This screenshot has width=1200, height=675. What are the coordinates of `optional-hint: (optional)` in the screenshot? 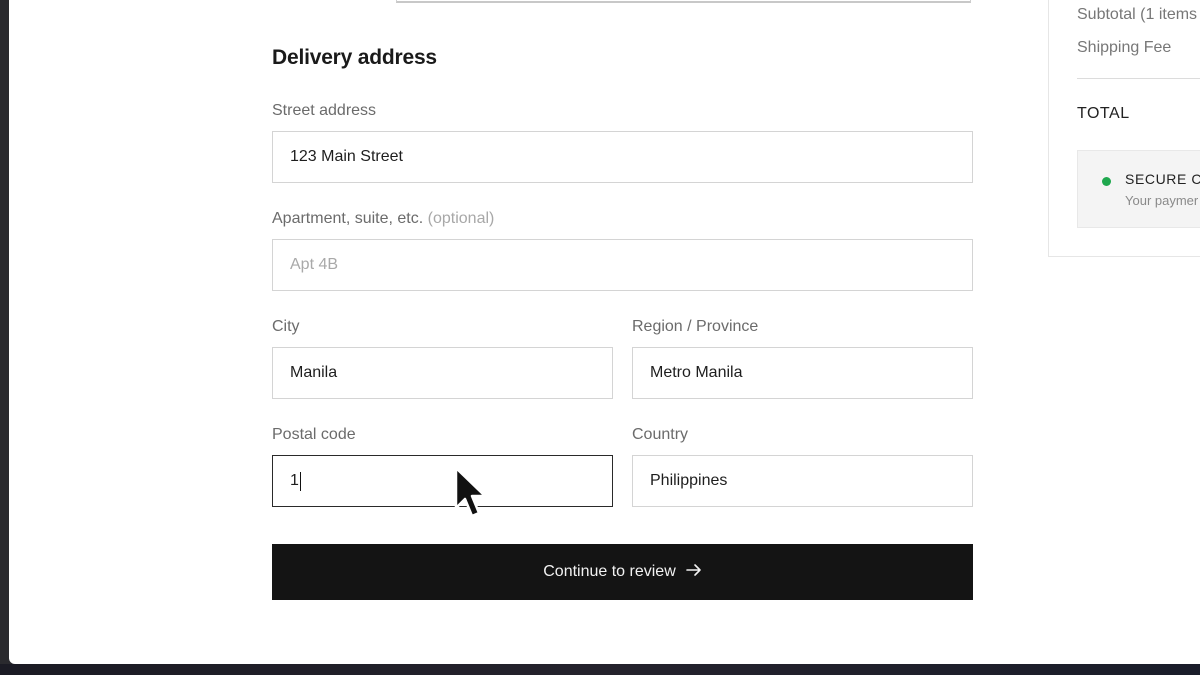 It's located at (461, 218).